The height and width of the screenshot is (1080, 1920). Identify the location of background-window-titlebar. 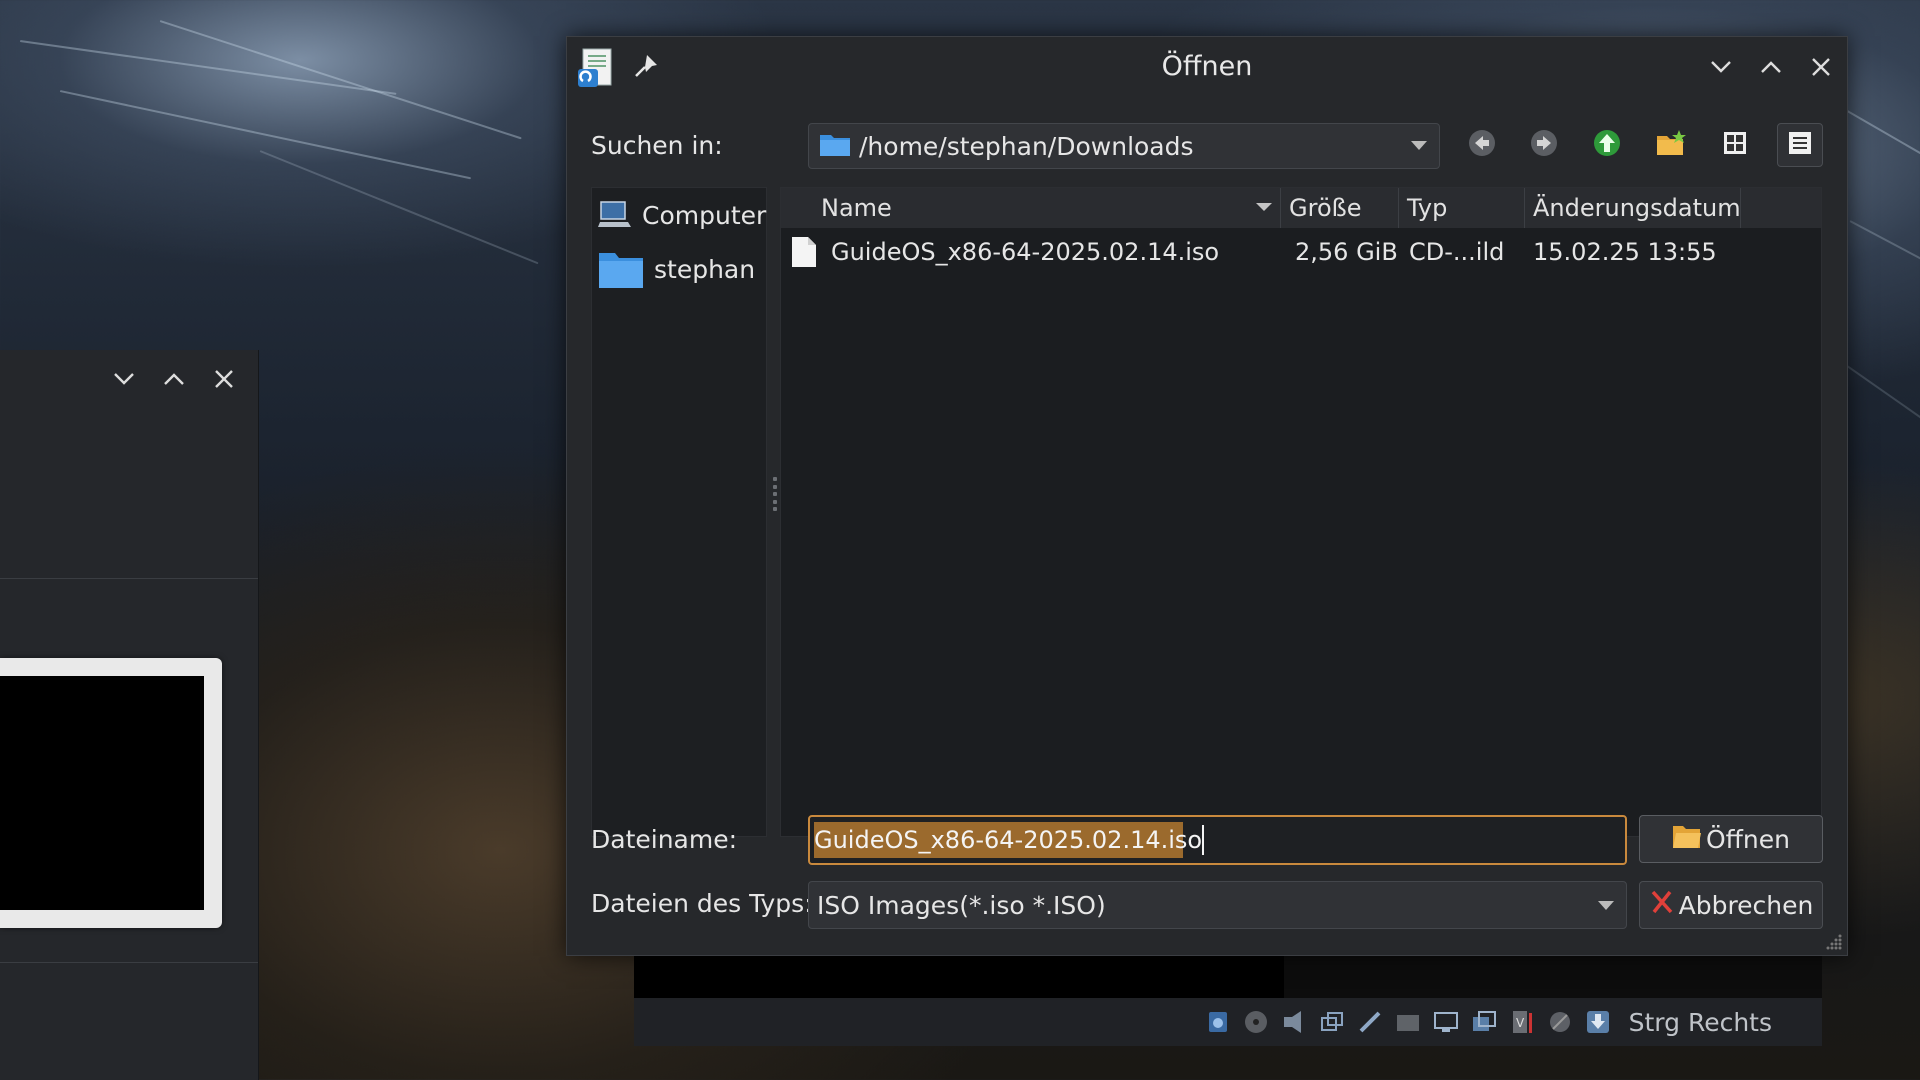
(129, 379).